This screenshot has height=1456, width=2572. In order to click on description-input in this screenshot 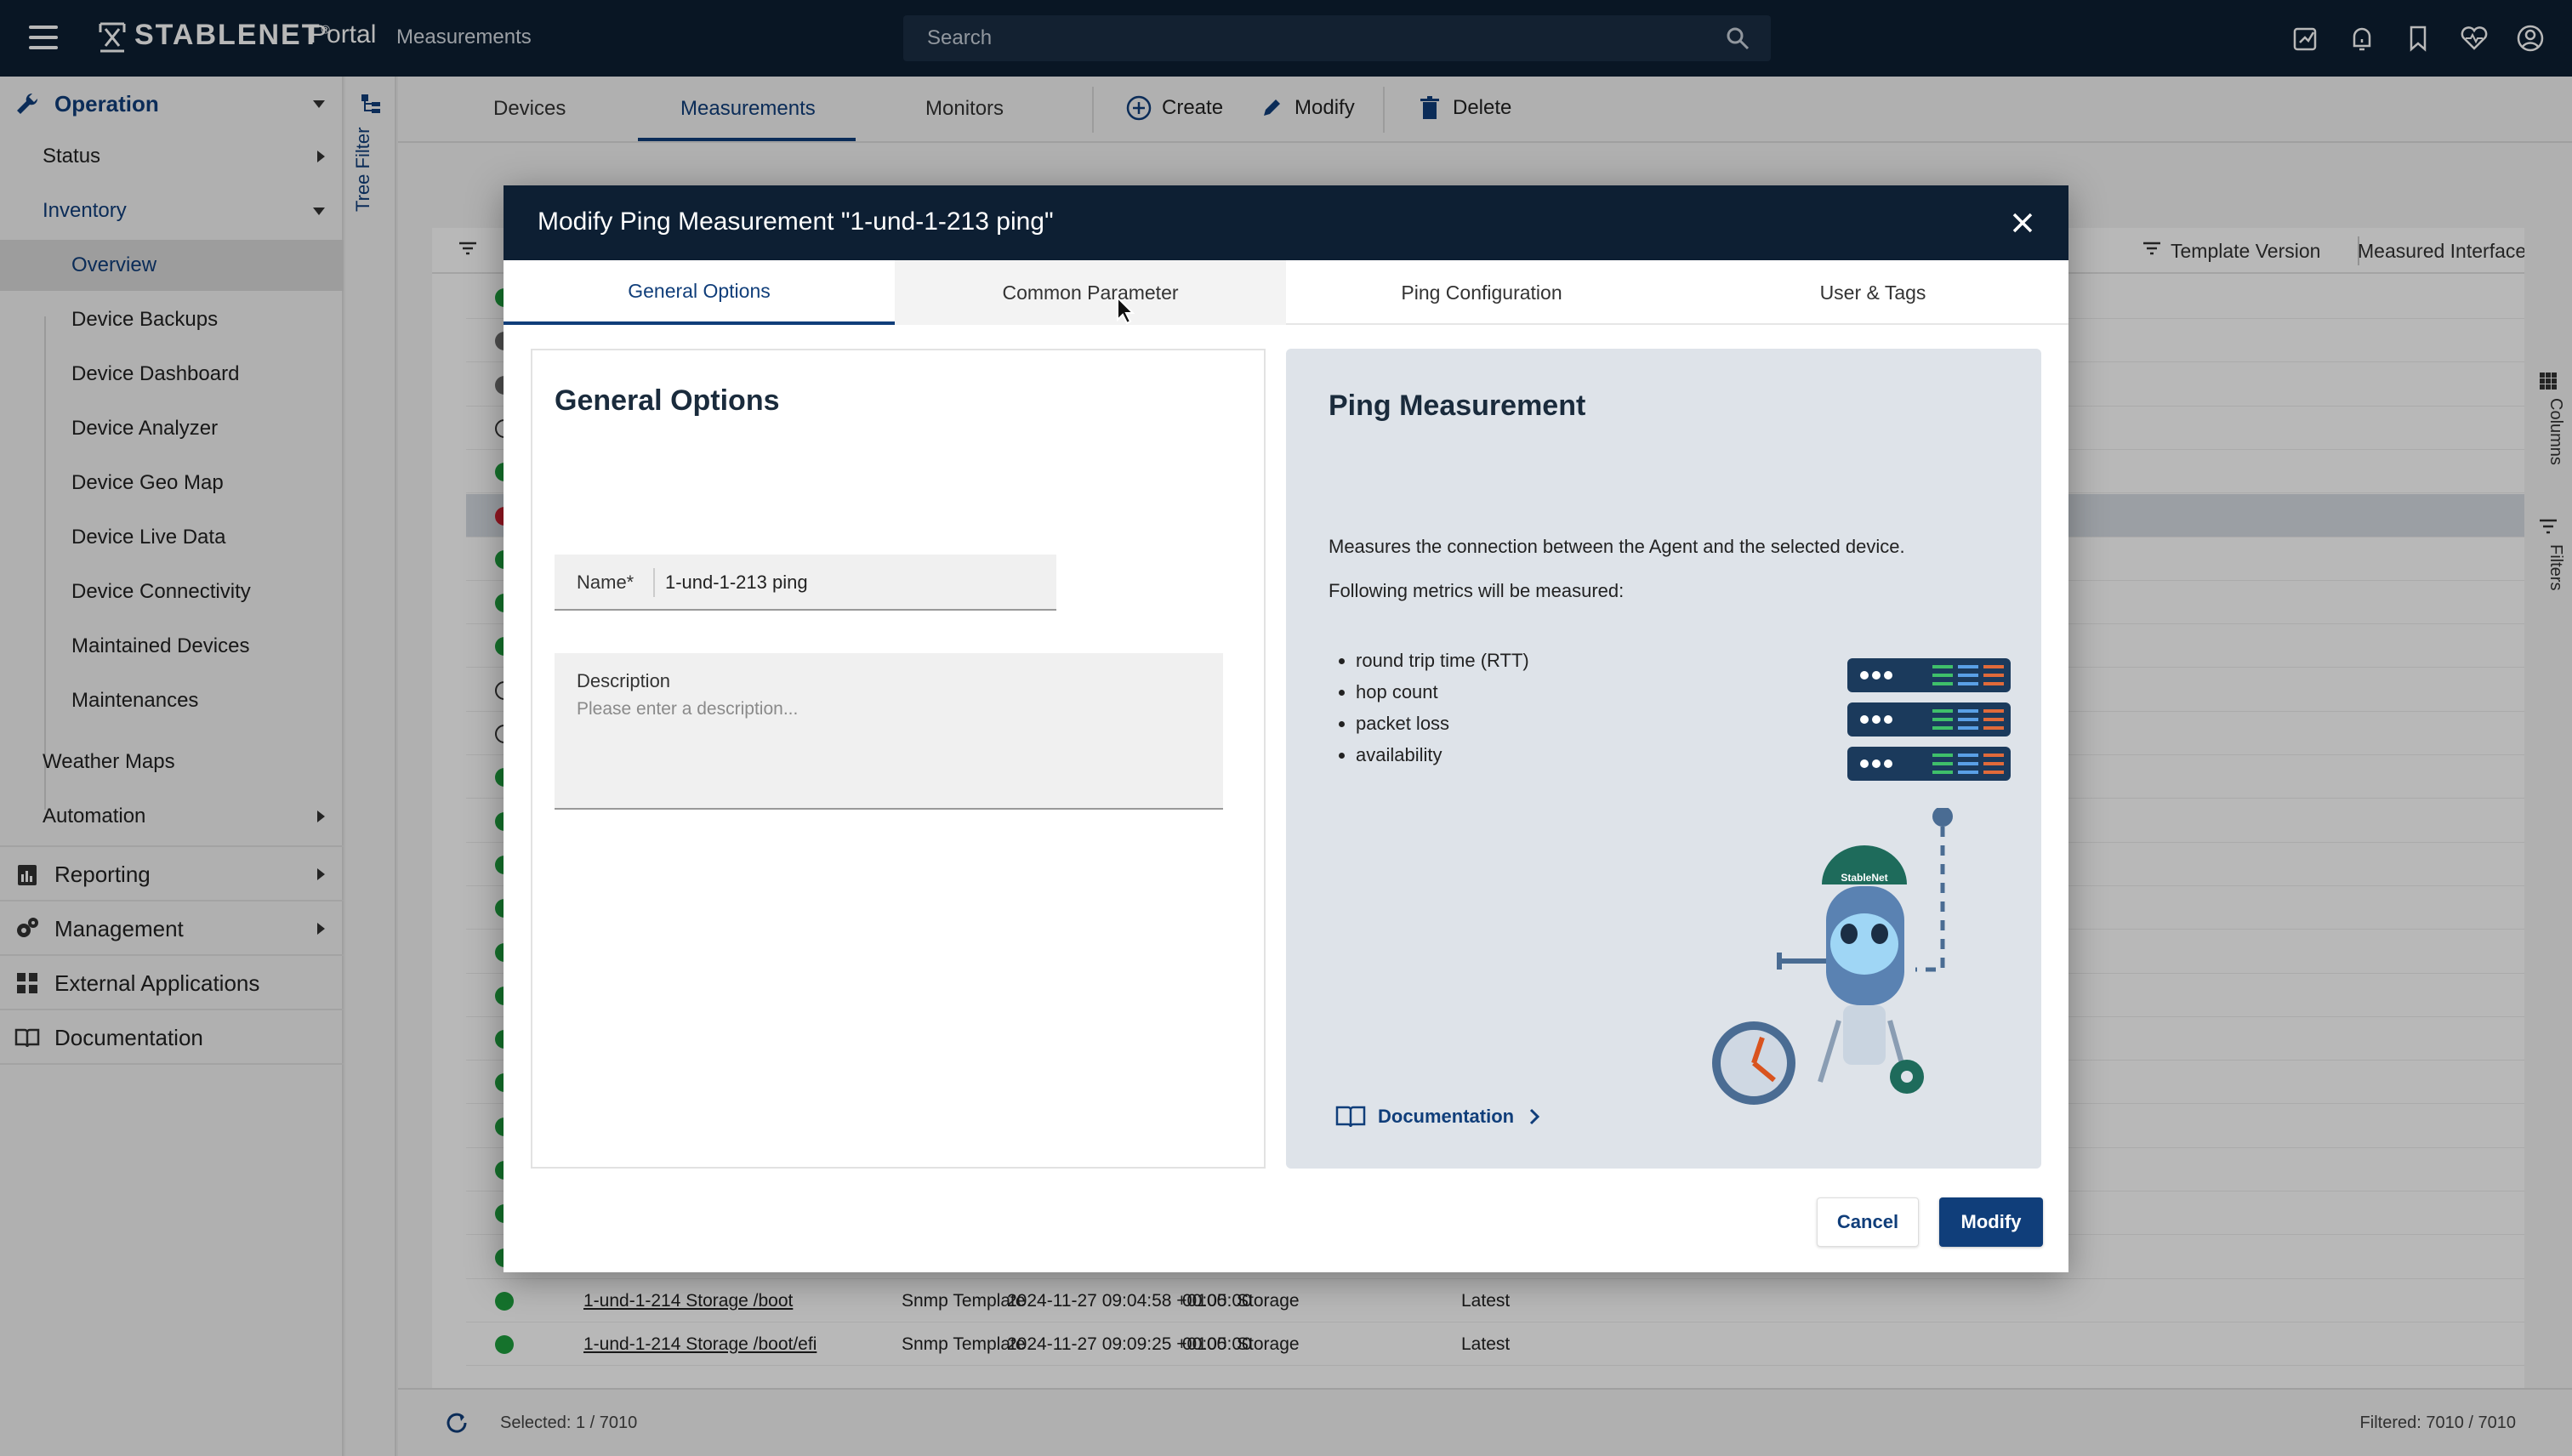, I will do `click(892, 746)`.